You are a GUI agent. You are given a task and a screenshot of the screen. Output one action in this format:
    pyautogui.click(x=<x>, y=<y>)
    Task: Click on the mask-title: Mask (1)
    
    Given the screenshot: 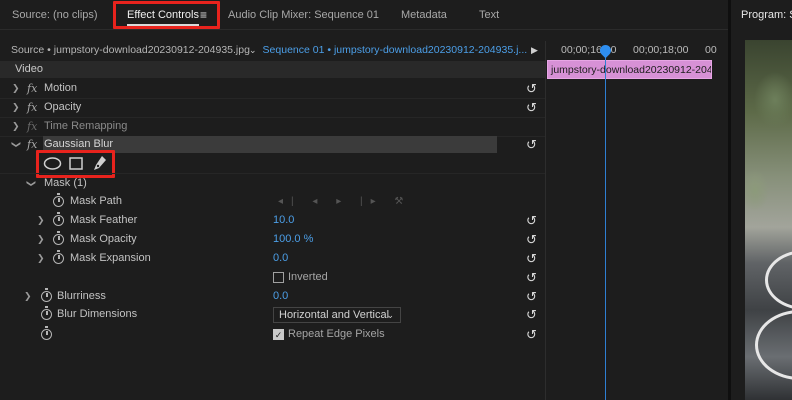 What is the action you would take?
    pyautogui.click(x=65, y=183)
    